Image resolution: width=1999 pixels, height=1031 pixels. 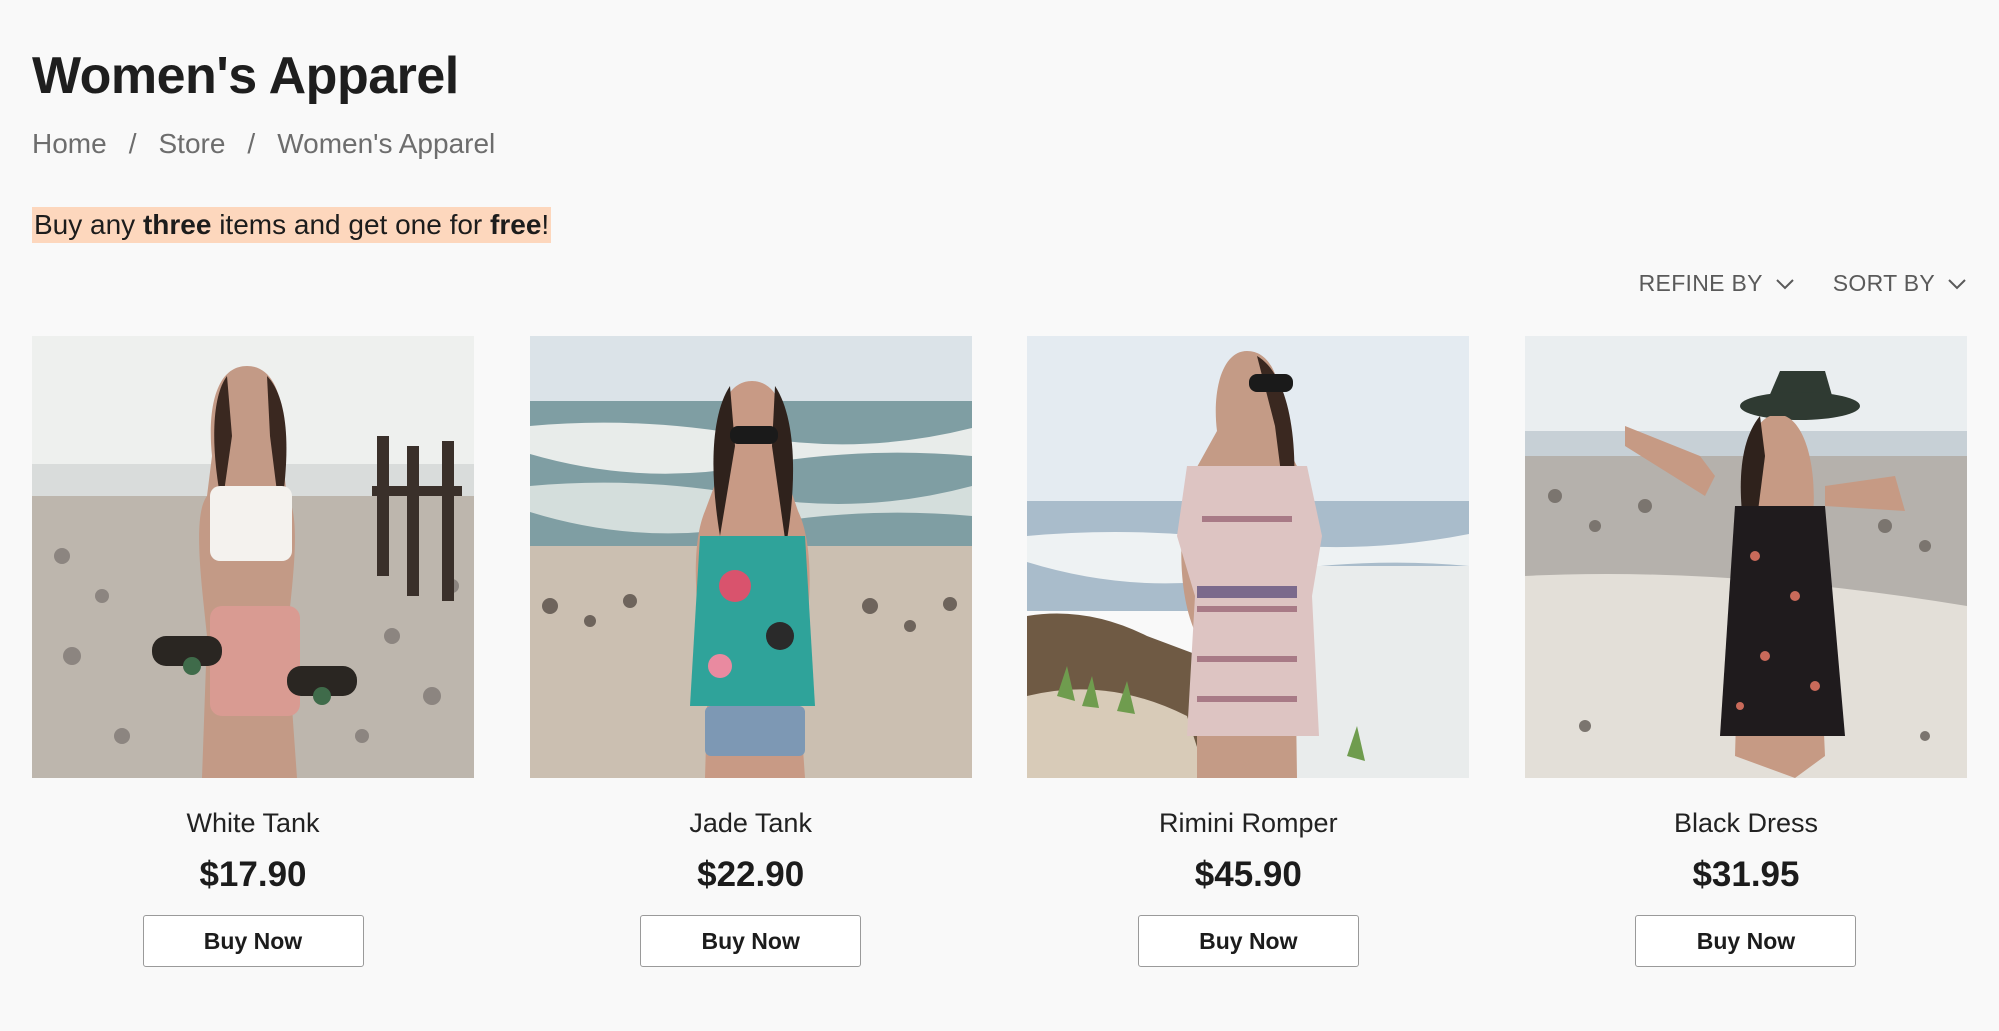 I want to click on product-card: Rimini Romper $45.90 Buy Now, so click(x=1248, y=651).